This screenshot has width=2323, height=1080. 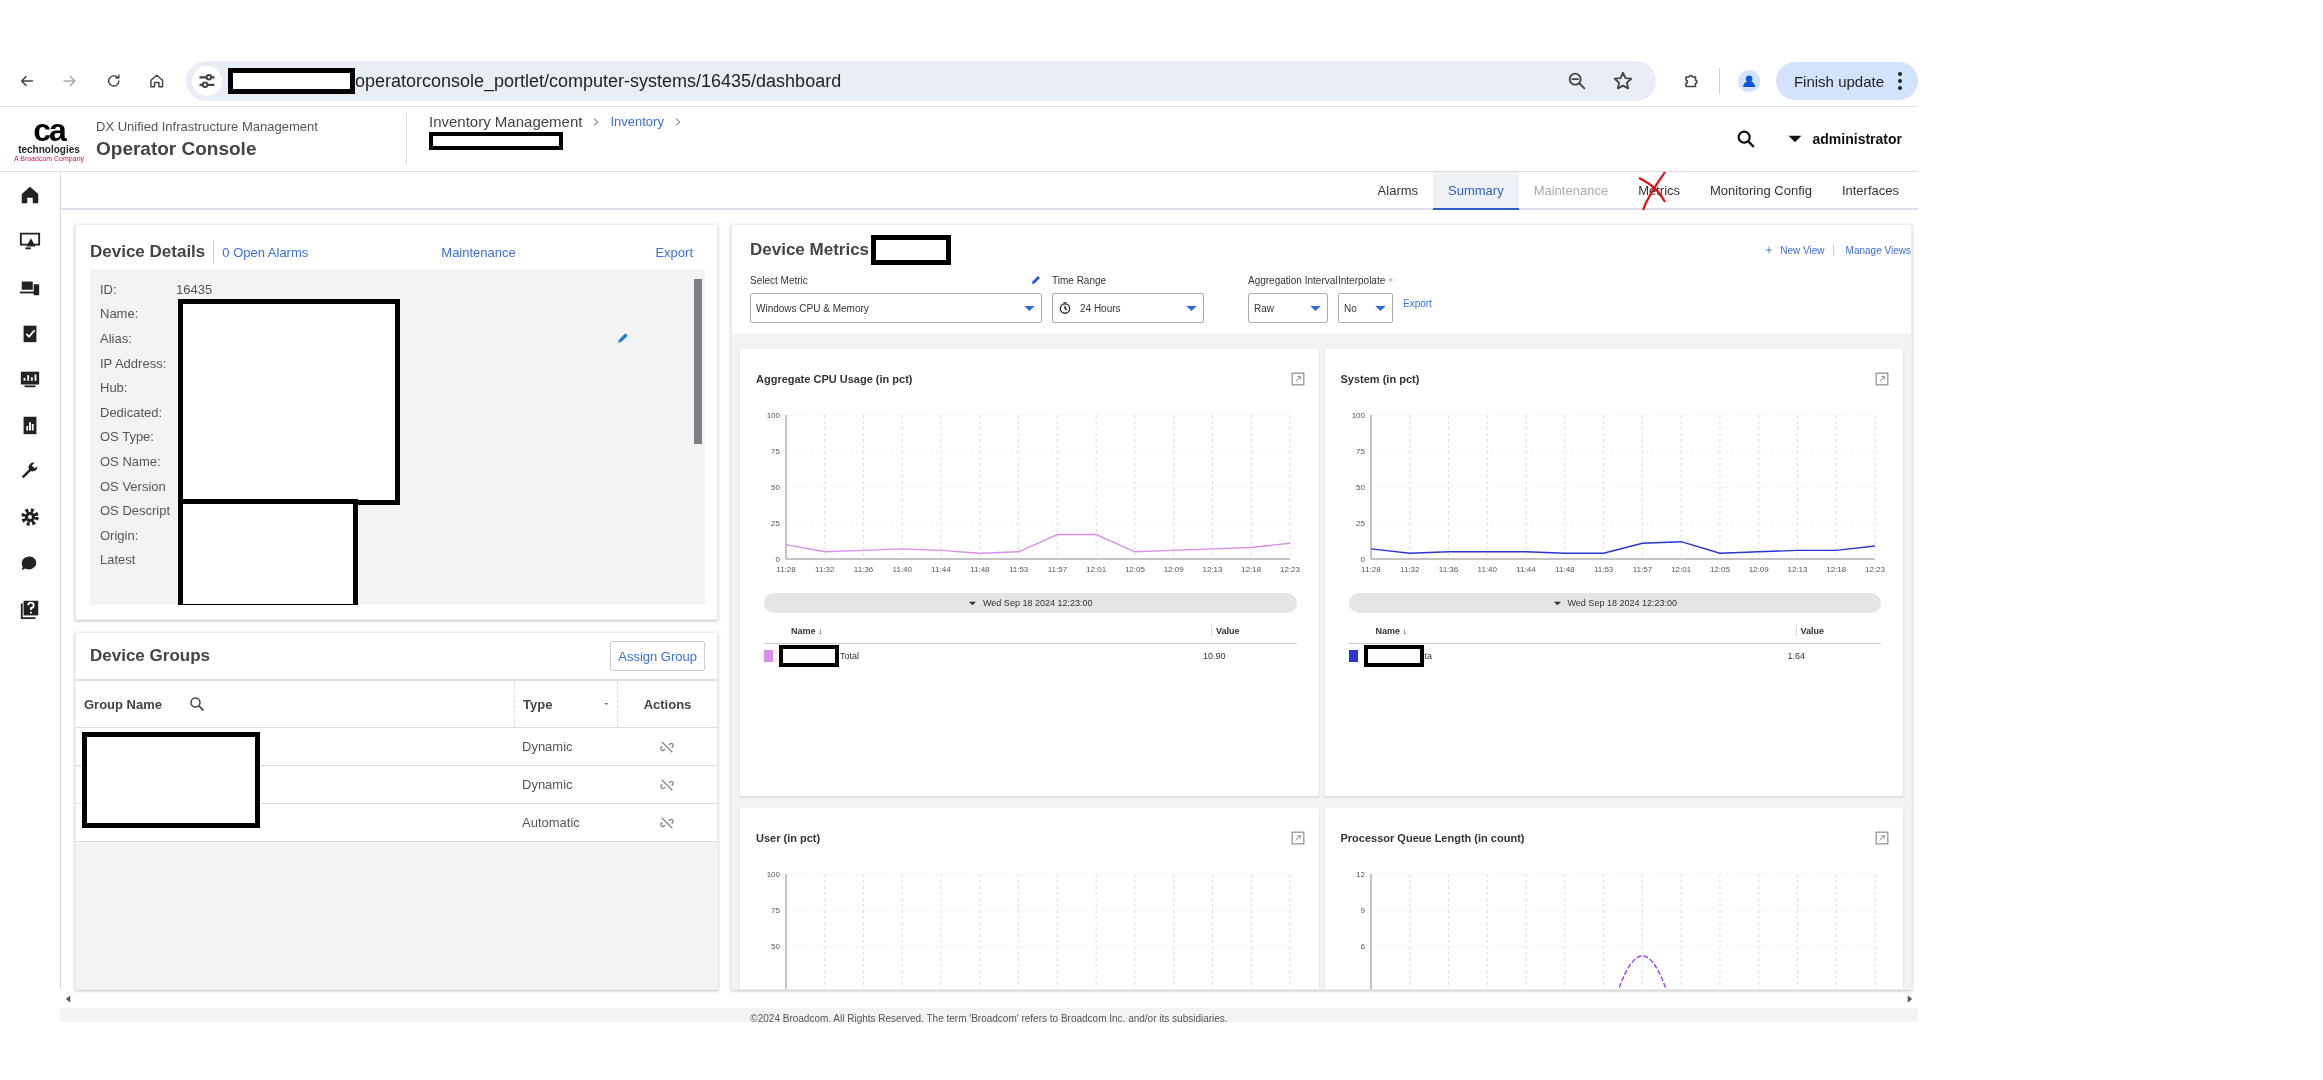 I want to click on legend-name: Total, so click(x=849, y=656).